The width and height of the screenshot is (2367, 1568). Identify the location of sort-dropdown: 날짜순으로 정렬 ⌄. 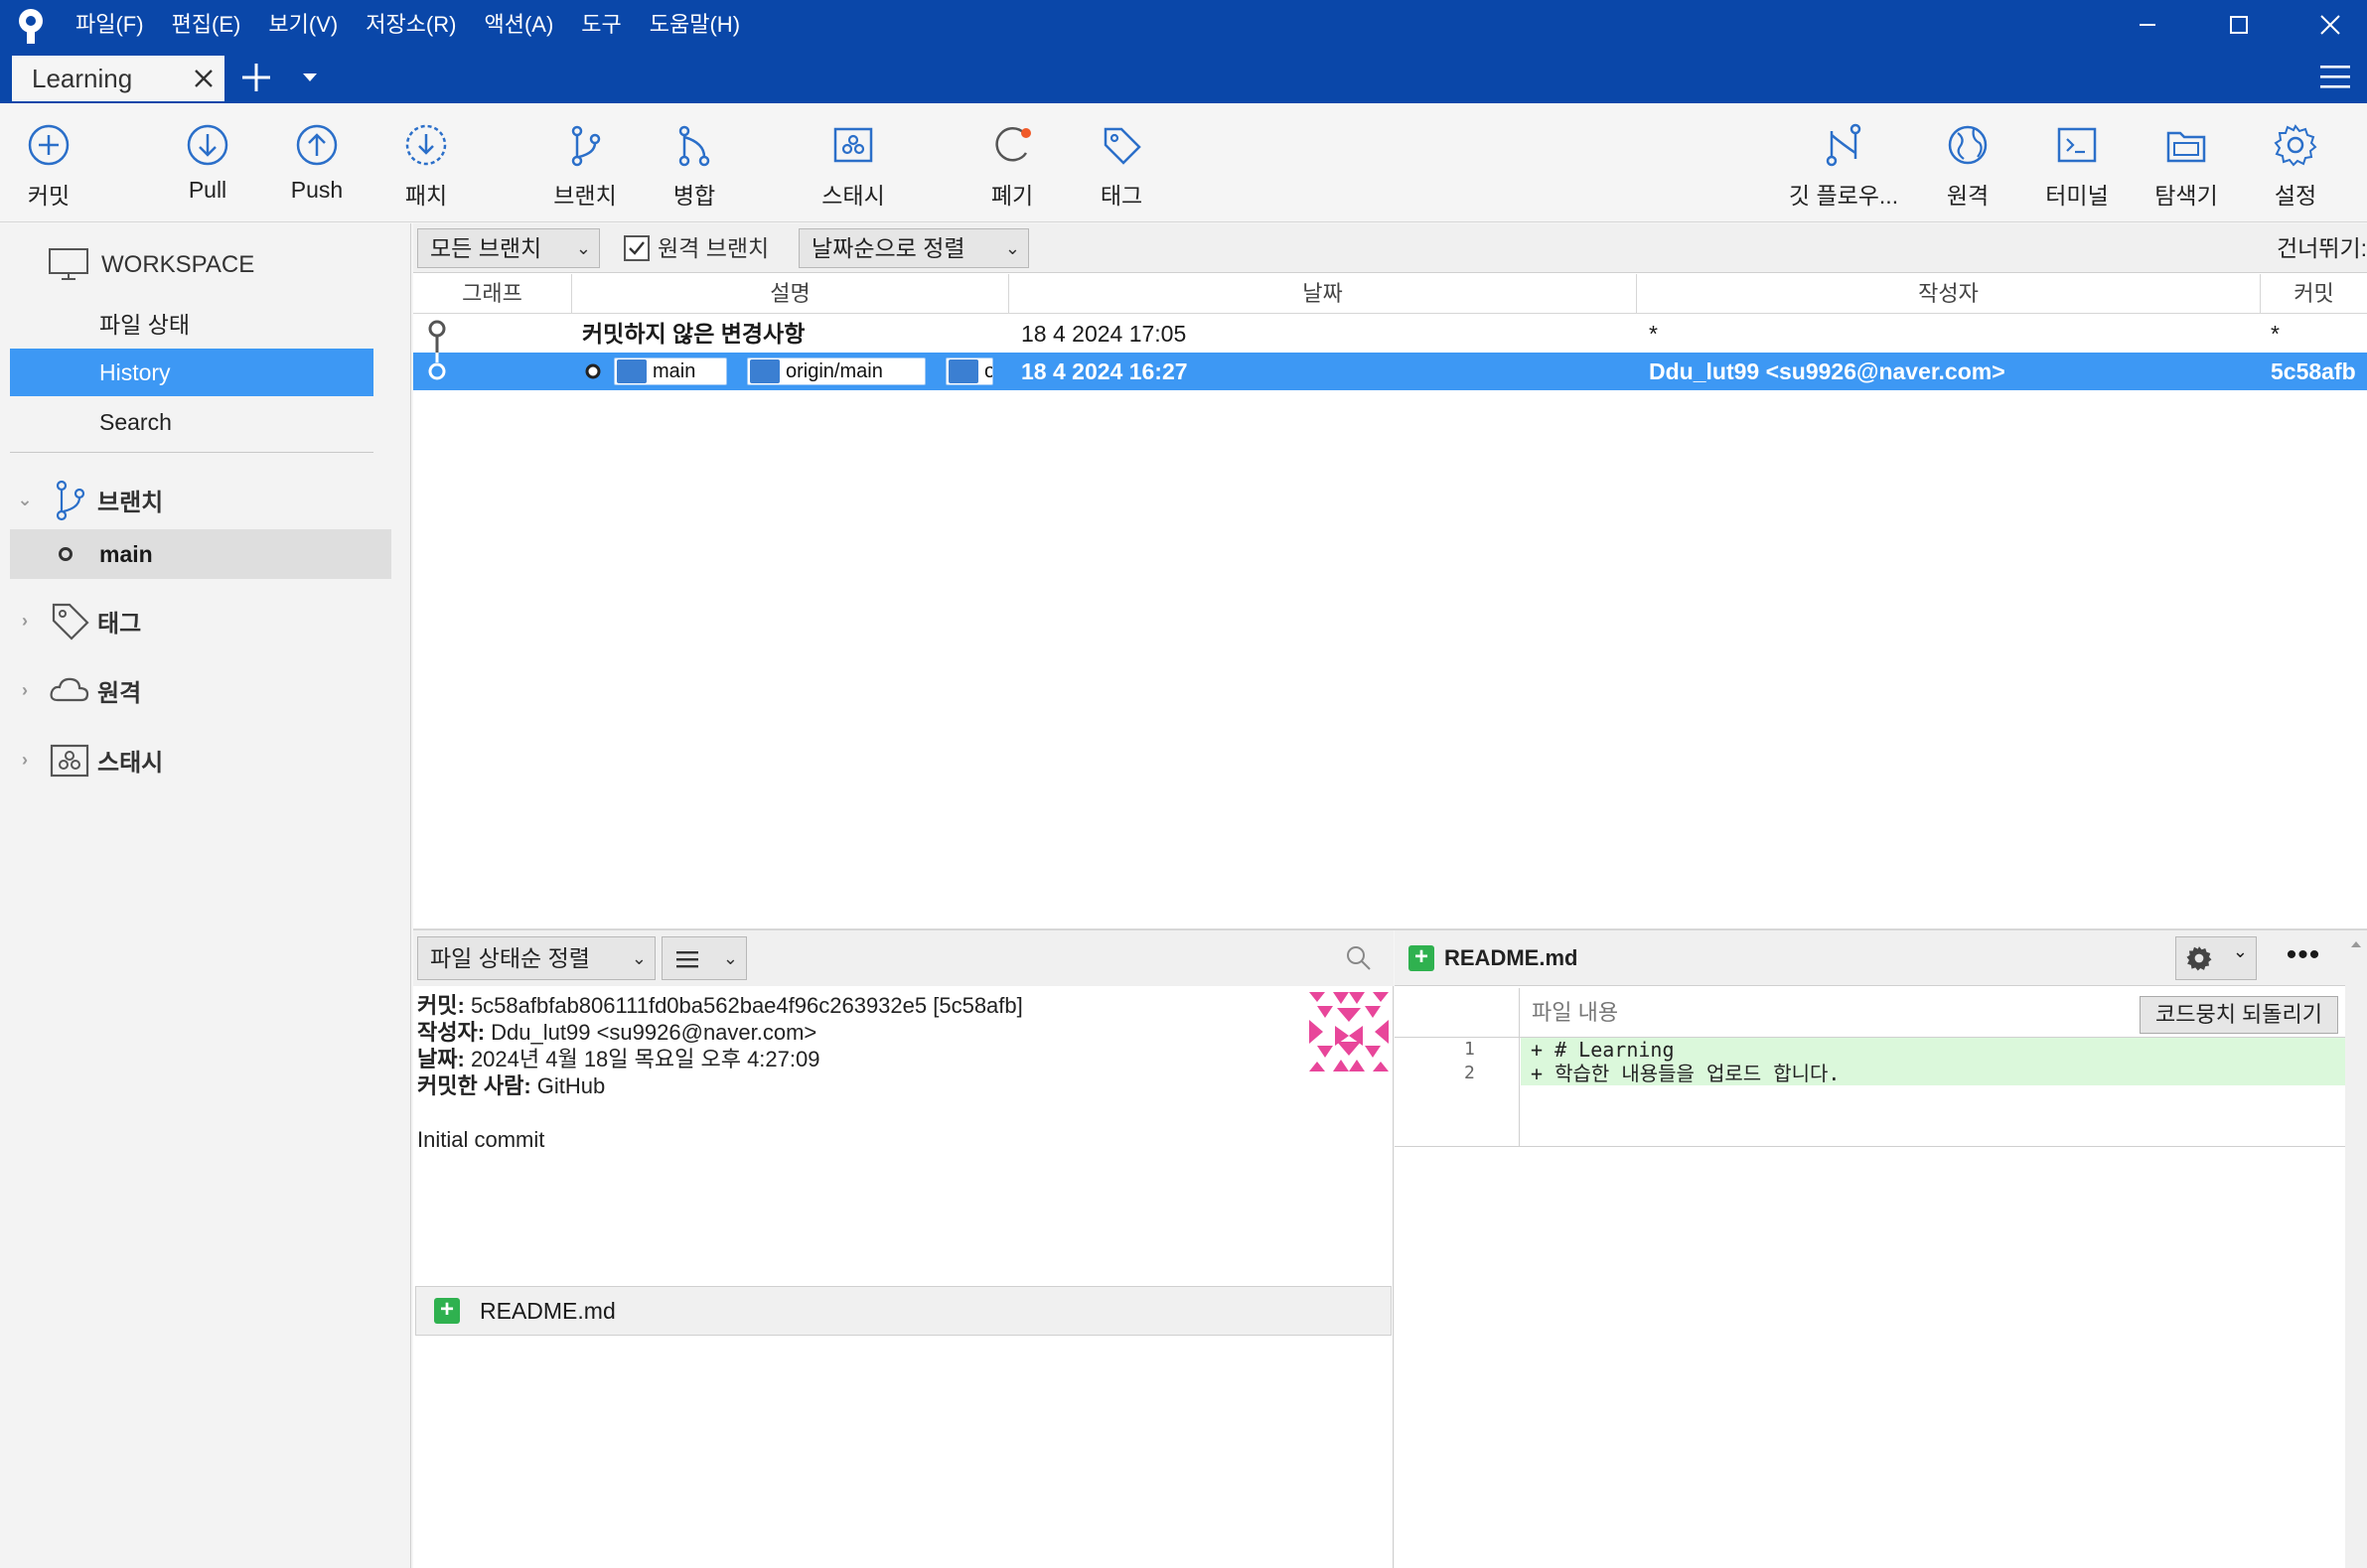
(914, 248).